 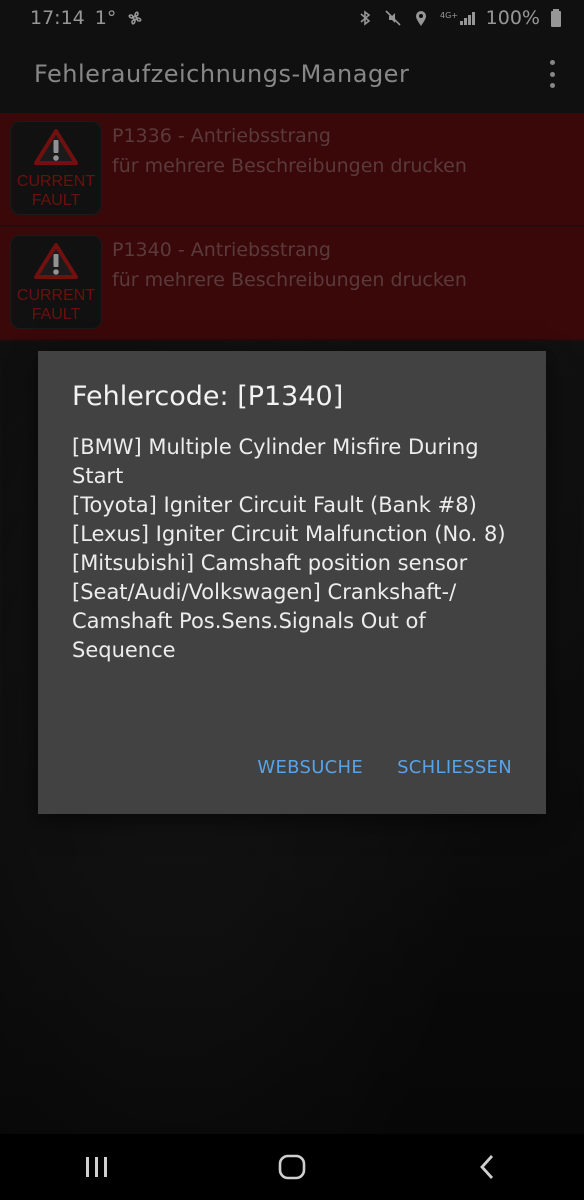 I want to click on dialog-title: Fehlercode: [P1340], so click(x=208, y=396).